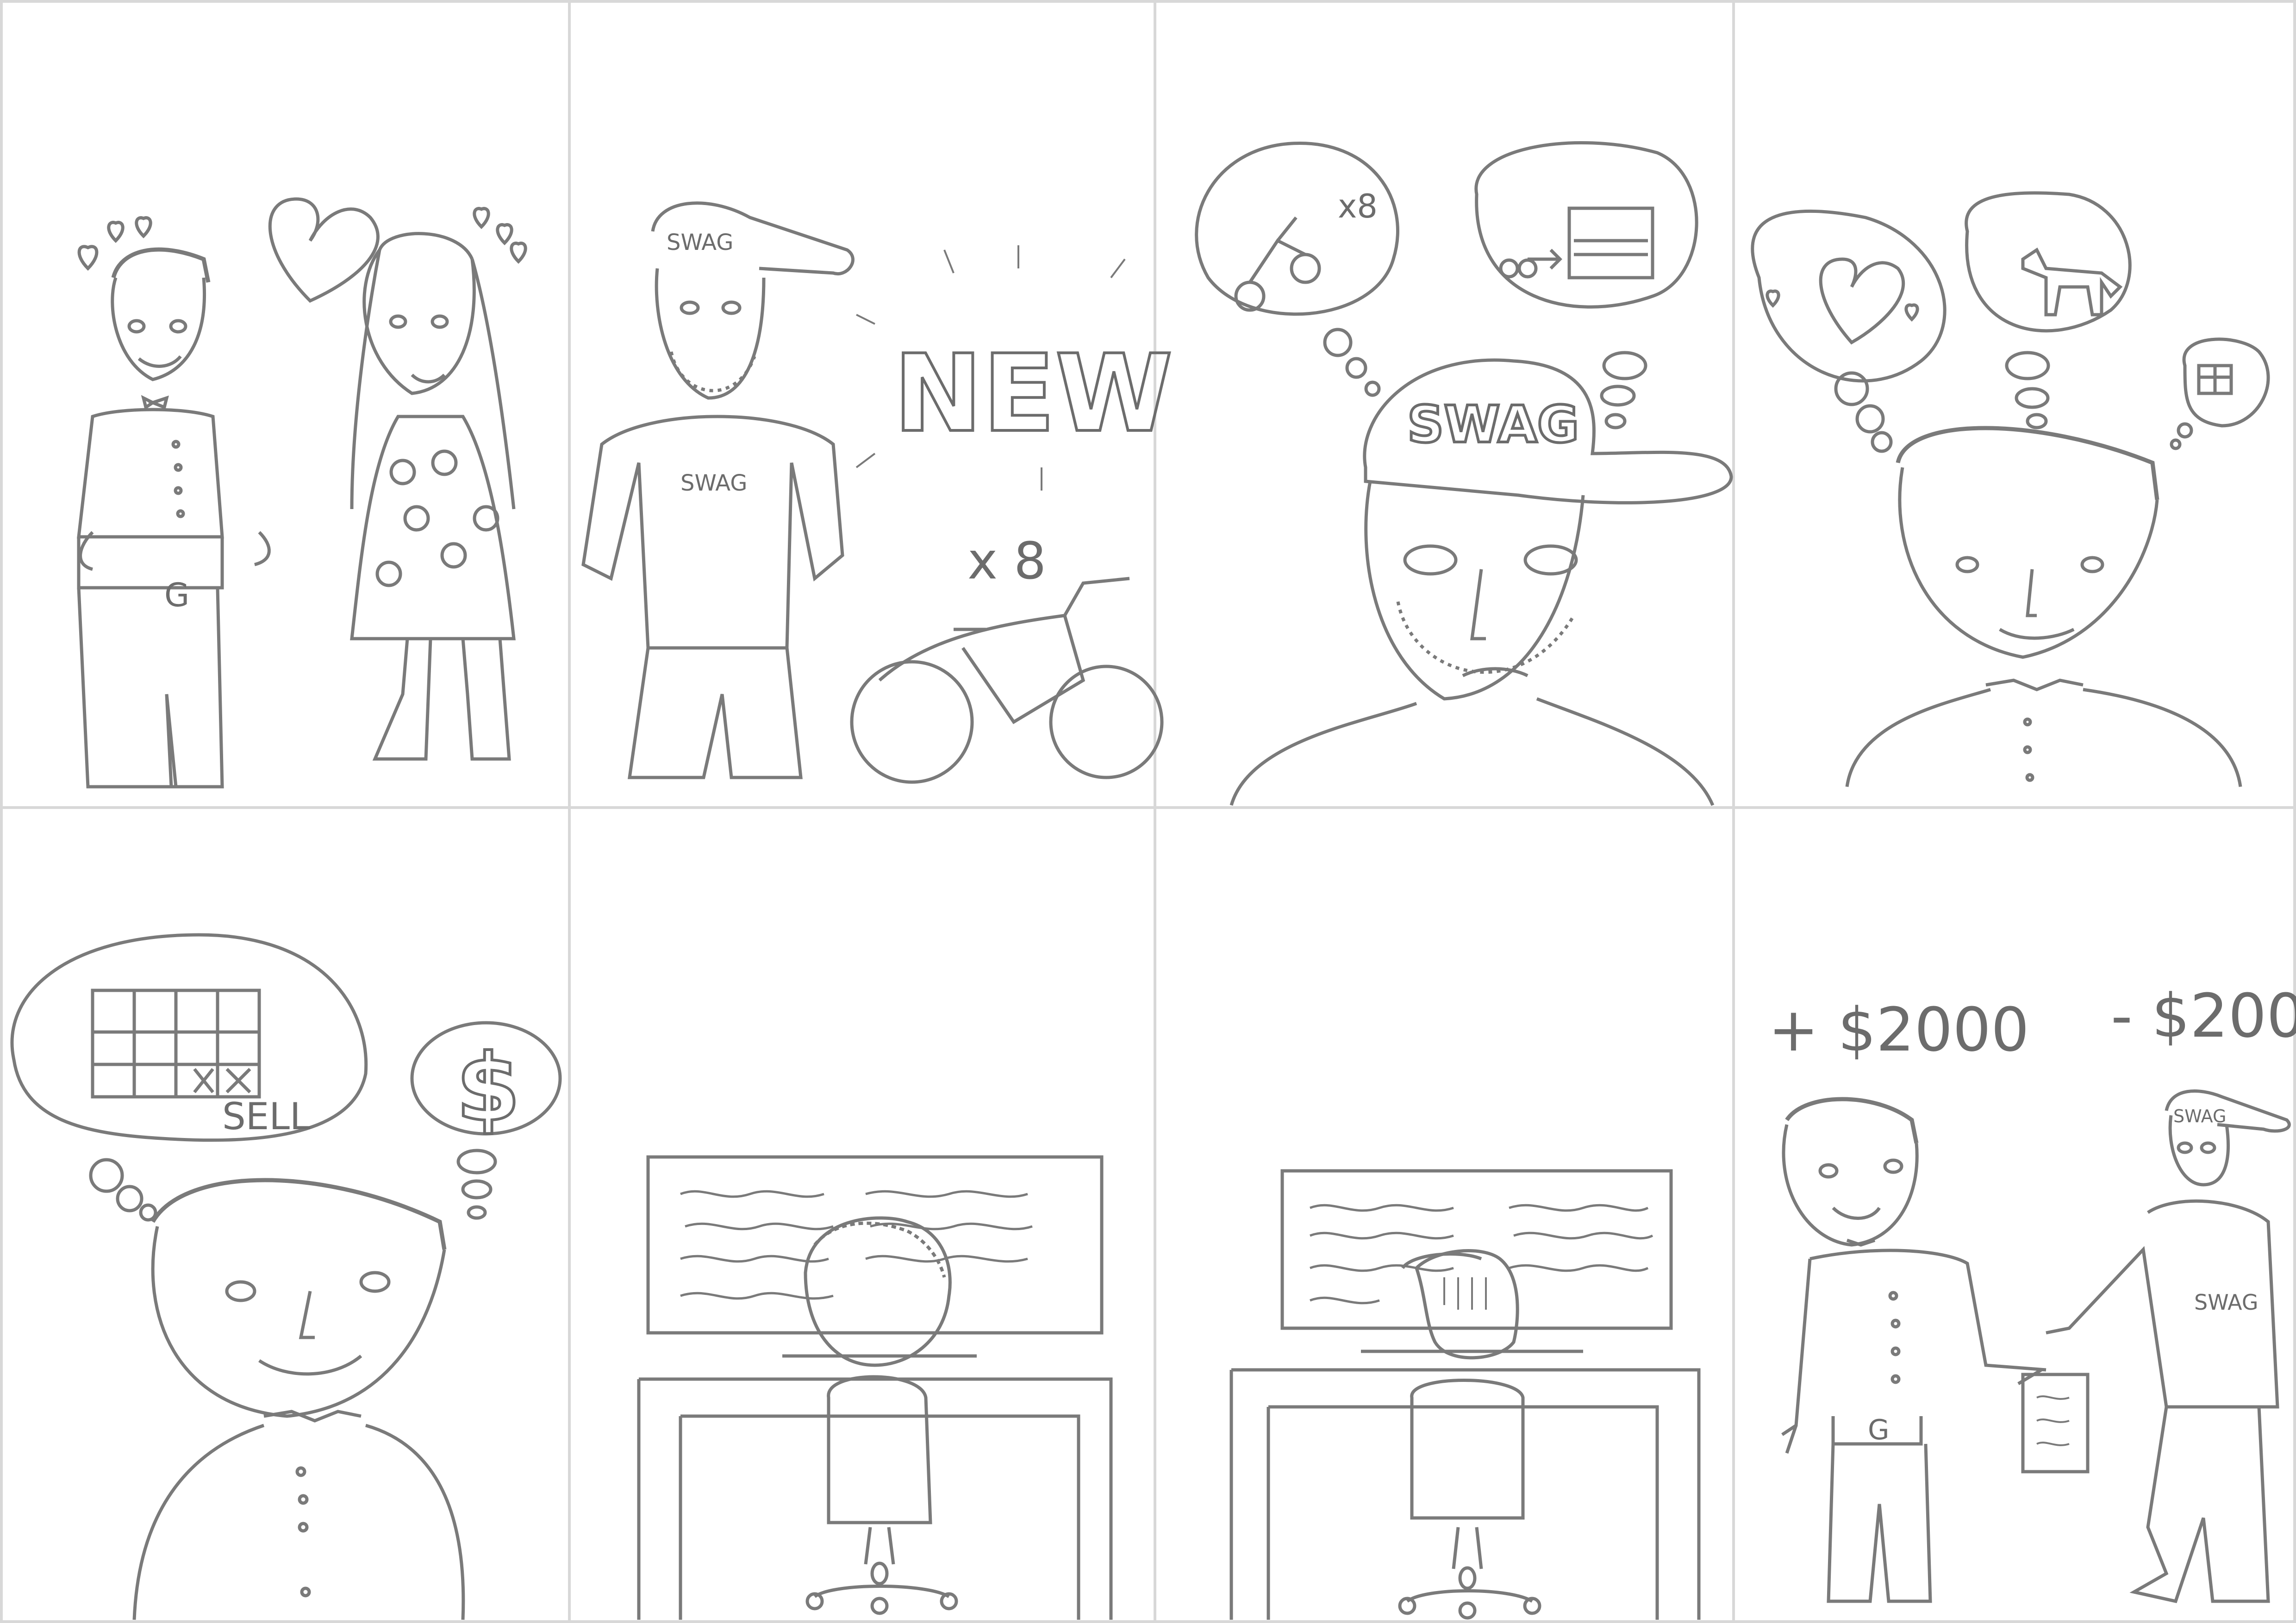 The width and height of the screenshot is (2296, 1623). Describe the element at coordinates (1586, 285) in the screenshot. I see `thought-bubble-shop` at that location.